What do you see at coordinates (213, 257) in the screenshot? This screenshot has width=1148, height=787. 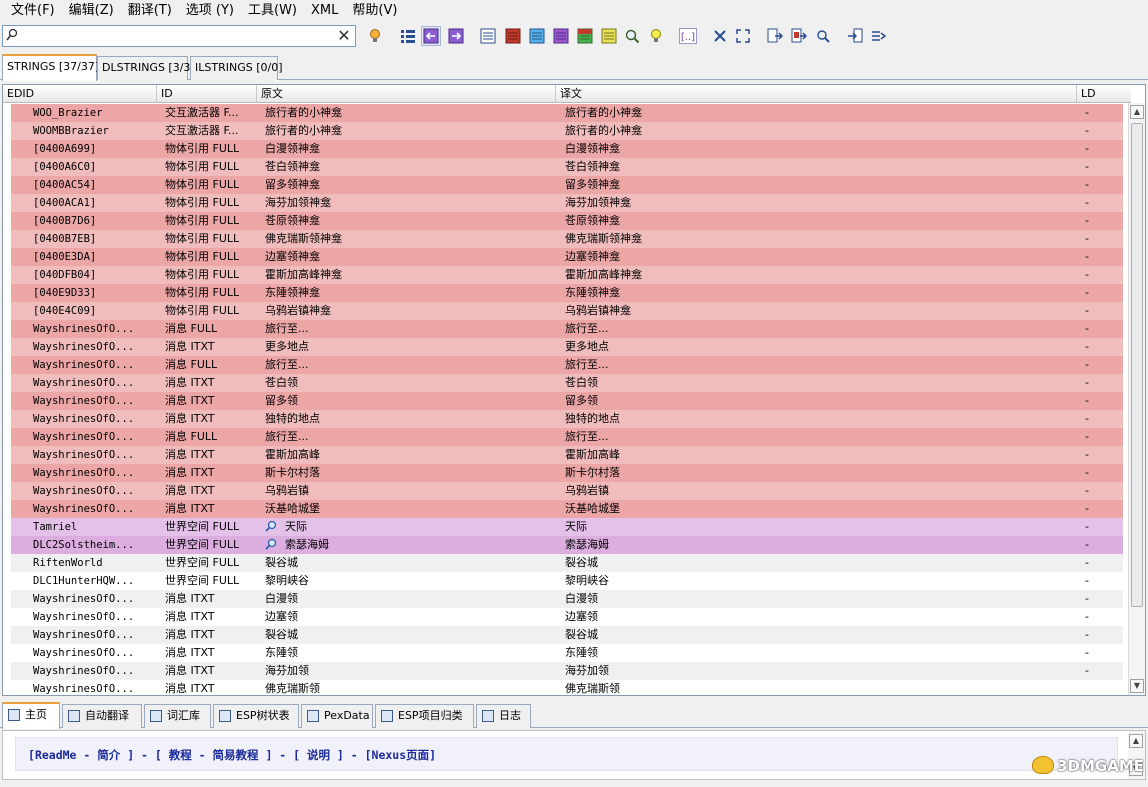 I see `cell-id: 物体引用 FULL` at bounding box center [213, 257].